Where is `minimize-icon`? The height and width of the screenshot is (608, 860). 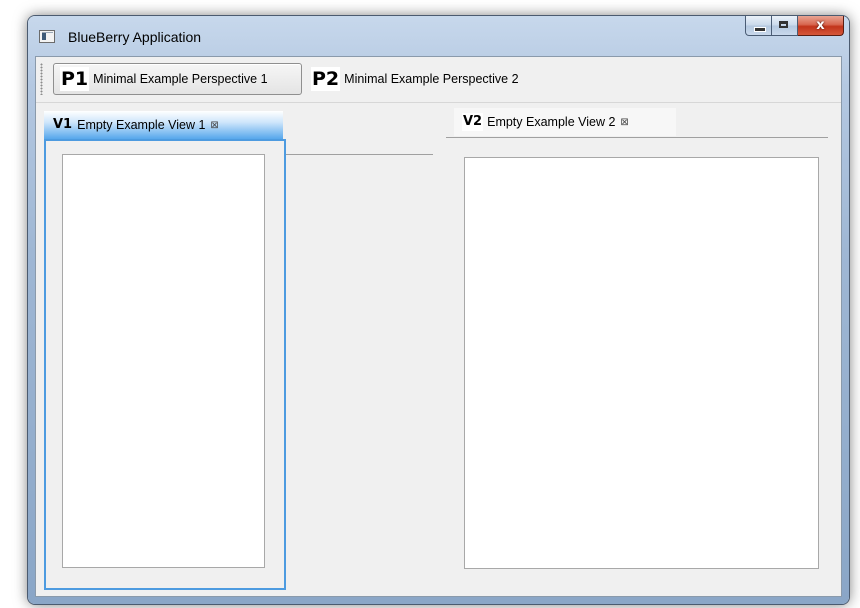
minimize-icon is located at coordinates (760, 29).